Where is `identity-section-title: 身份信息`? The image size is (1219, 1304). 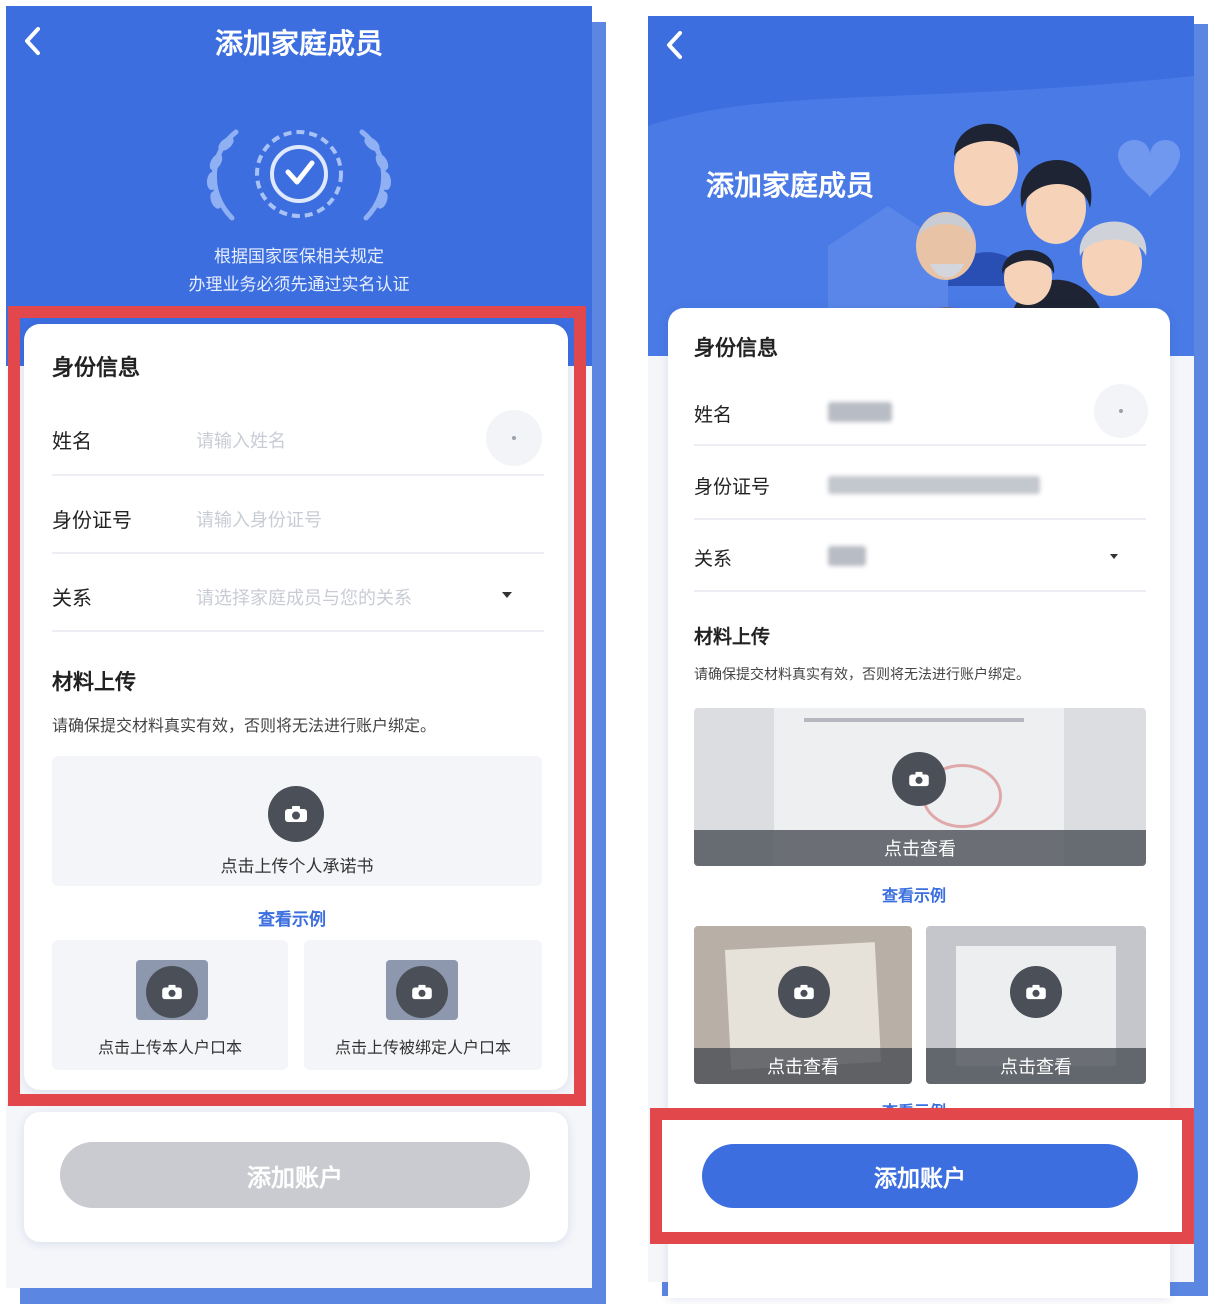 identity-section-title: 身份信息 is located at coordinates (736, 348).